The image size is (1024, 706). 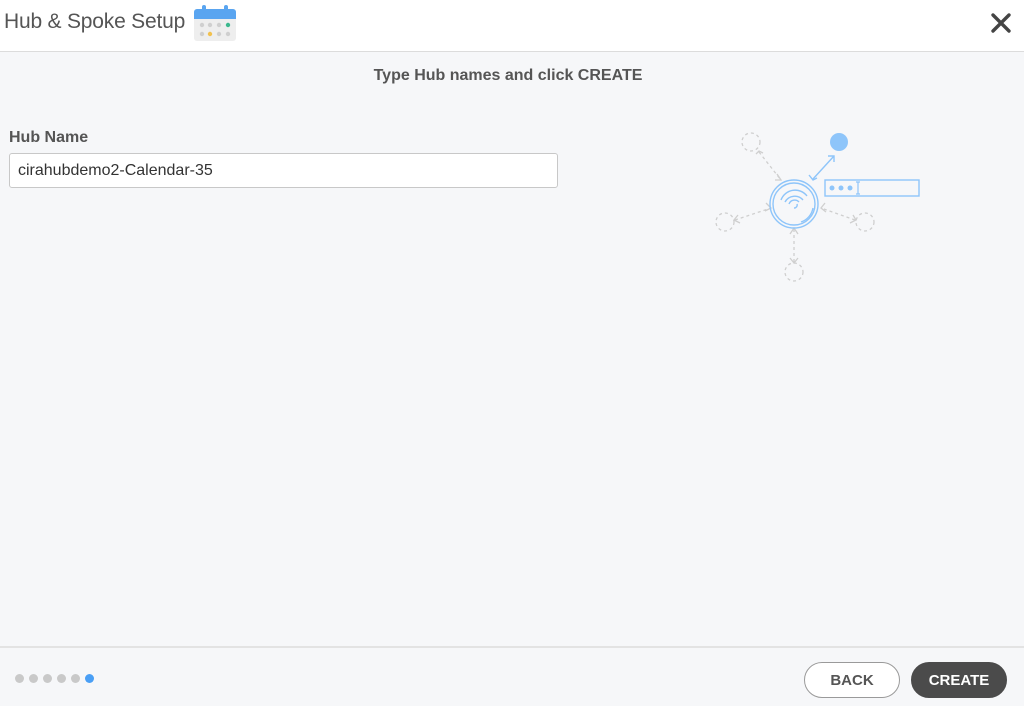 What do you see at coordinates (508, 75) in the screenshot?
I see `instruction-text: Type Hub names and click CREATE` at bounding box center [508, 75].